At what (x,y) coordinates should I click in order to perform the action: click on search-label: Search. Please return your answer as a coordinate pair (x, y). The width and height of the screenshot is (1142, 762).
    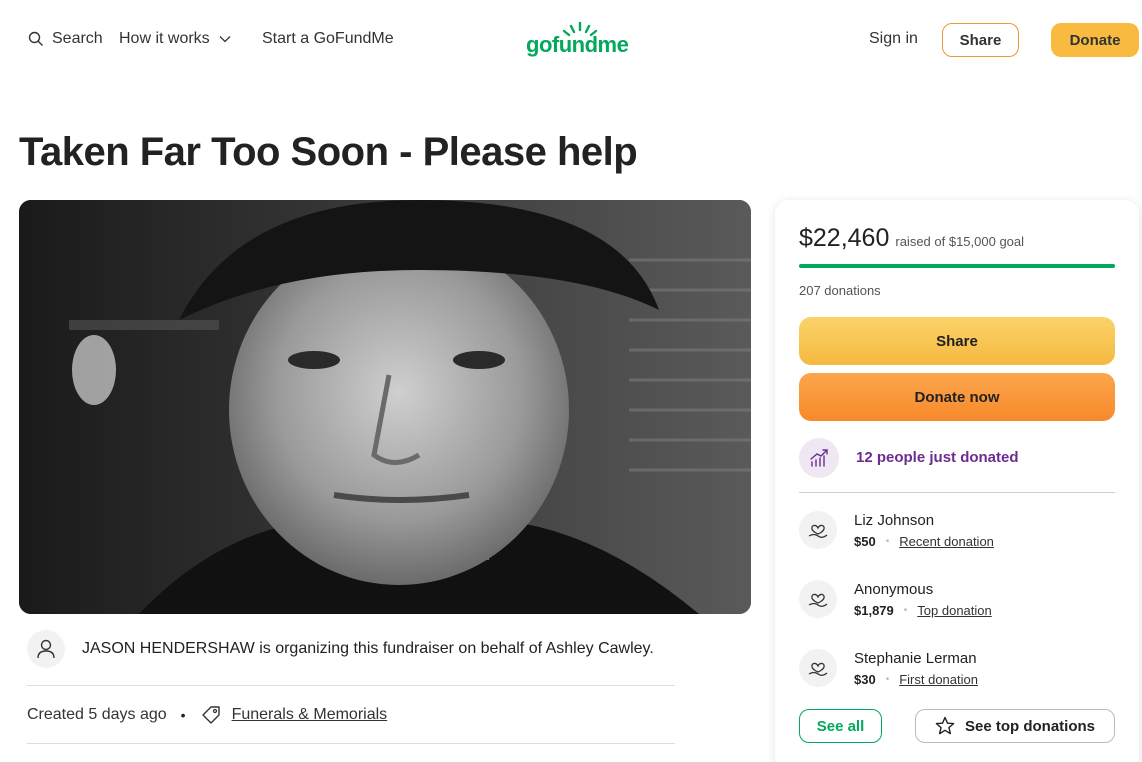
    Looking at the image, I should click on (77, 38).